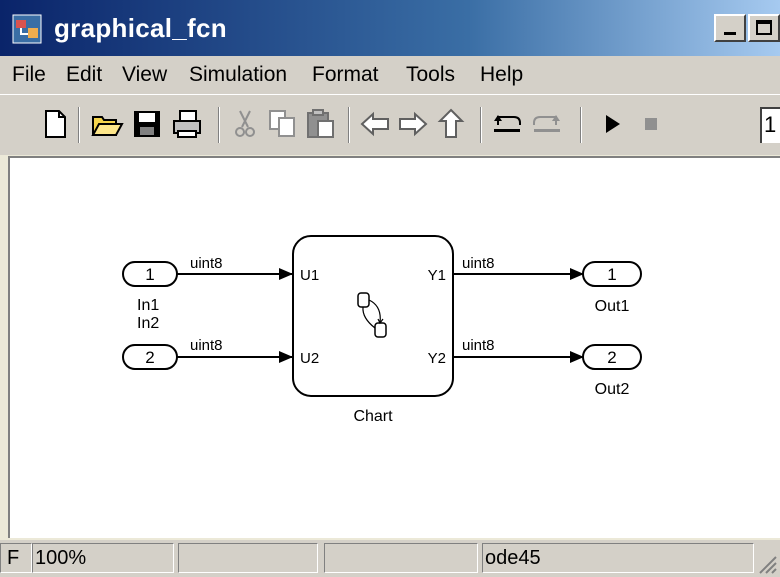 The width and height of the screenshot is (780, 577). I want to click on redo-button, so click(547, 124).